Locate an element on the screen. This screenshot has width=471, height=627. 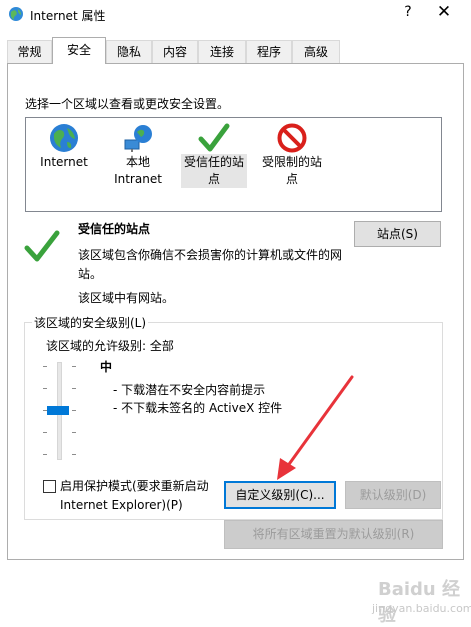
baidu-watermark: Baidu 经验 is located at coordinates (419, 602).